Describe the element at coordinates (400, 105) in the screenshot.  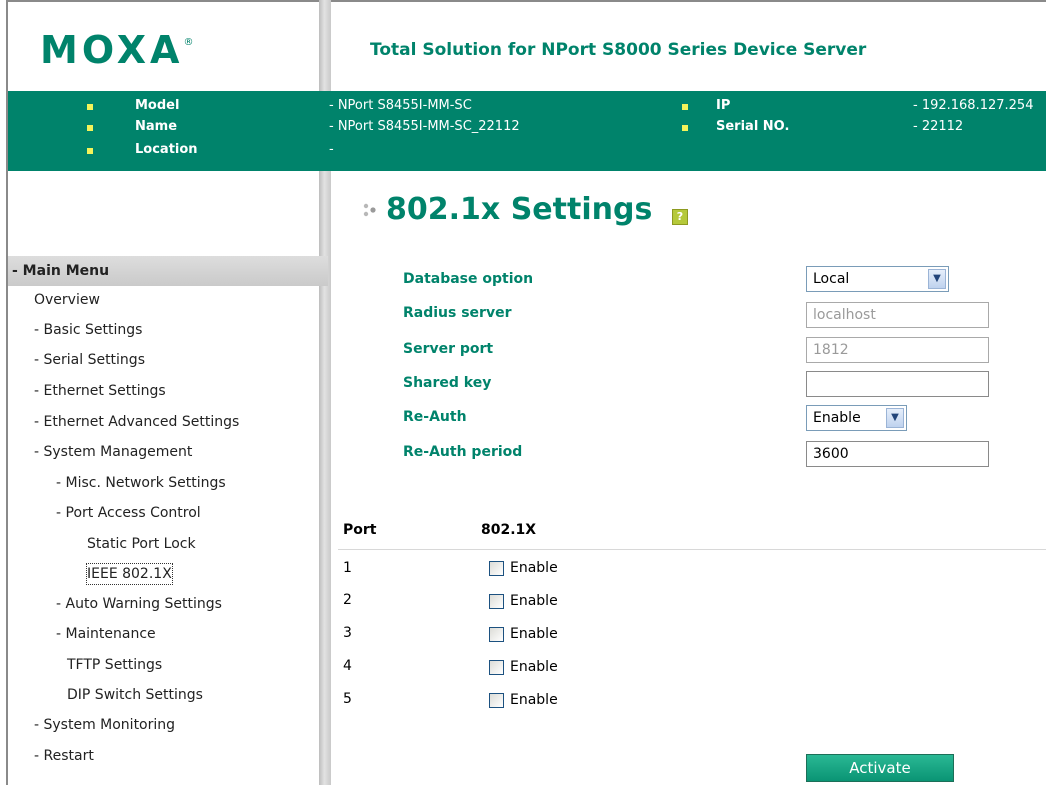
I see `model-value: - NPort S8455I-MM-SC` at that location.